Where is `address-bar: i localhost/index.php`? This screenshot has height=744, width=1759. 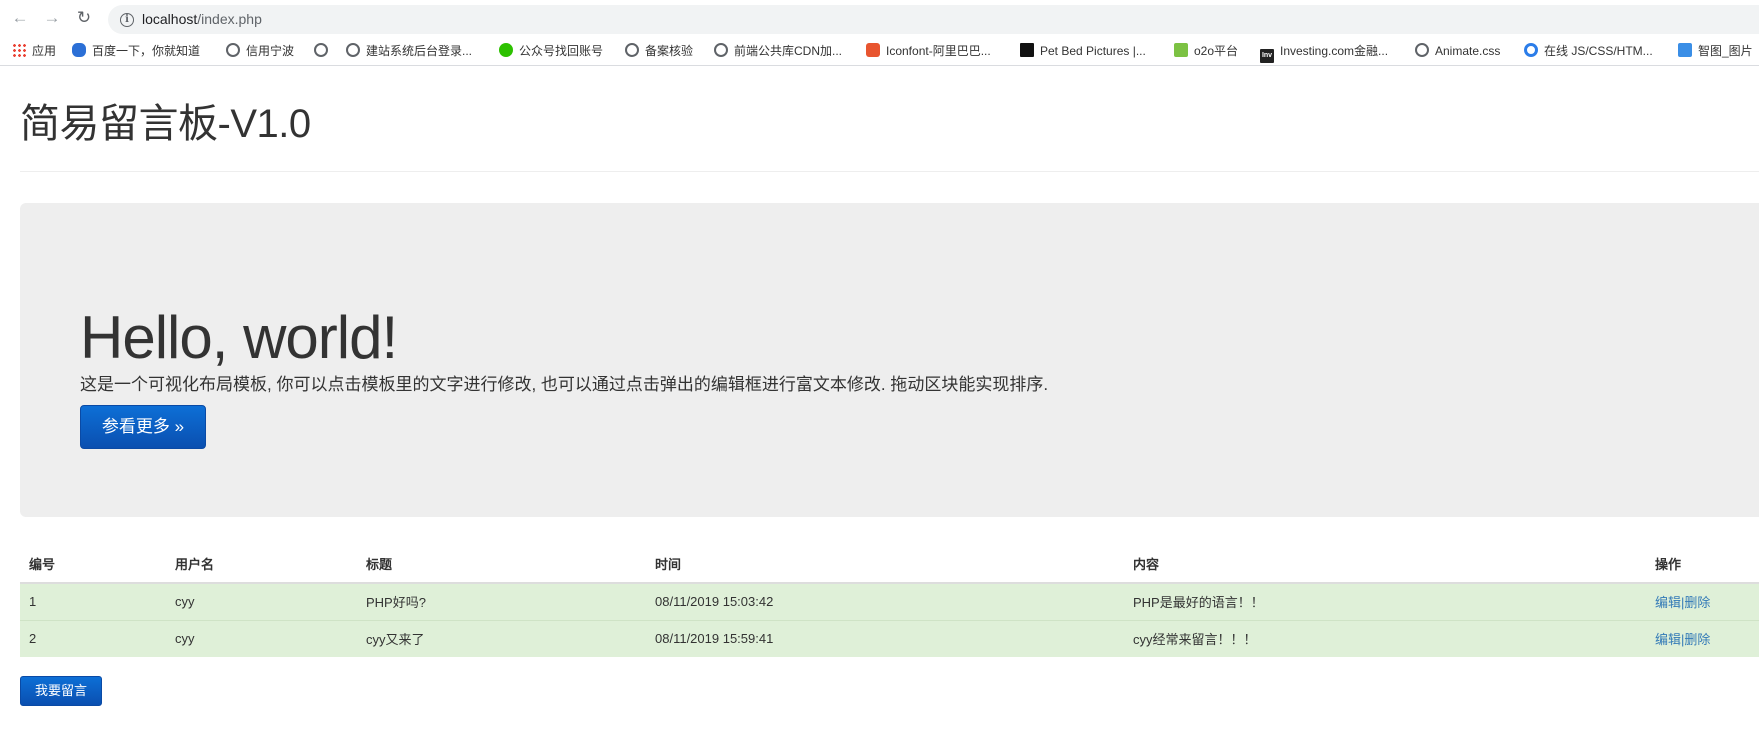 address-bar: i localhost/index.php is located at coordinates (933, 19).